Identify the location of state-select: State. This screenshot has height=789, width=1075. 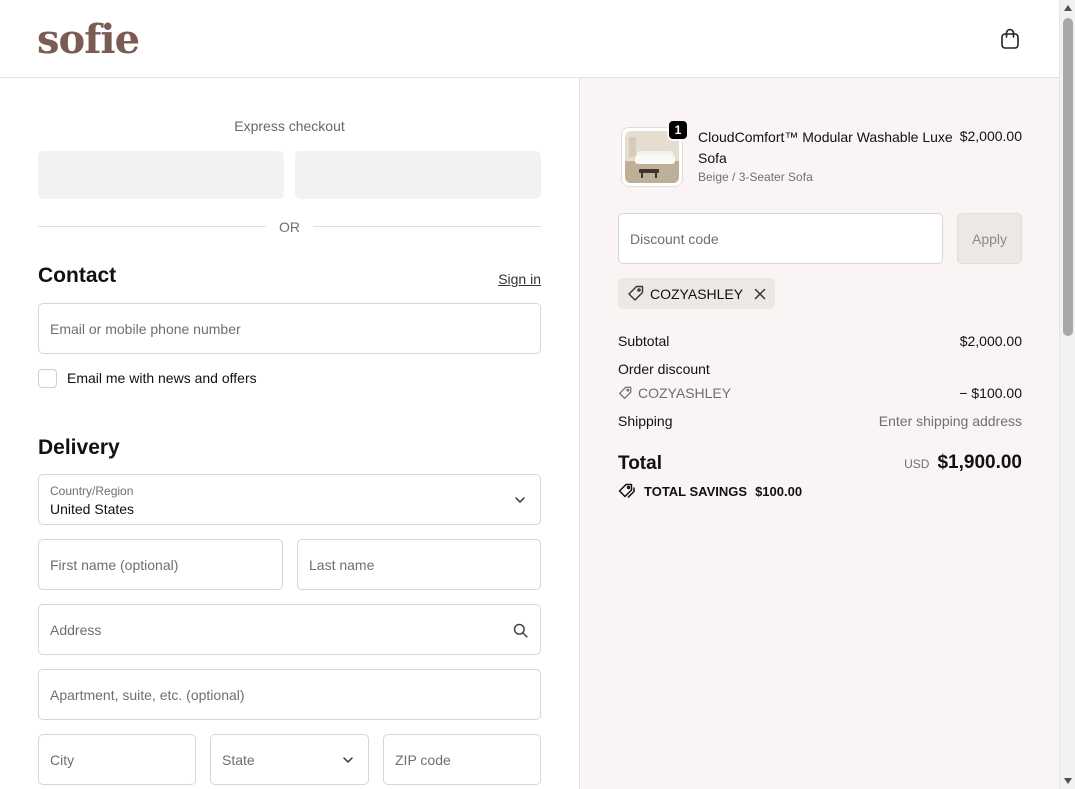
(289, 759).